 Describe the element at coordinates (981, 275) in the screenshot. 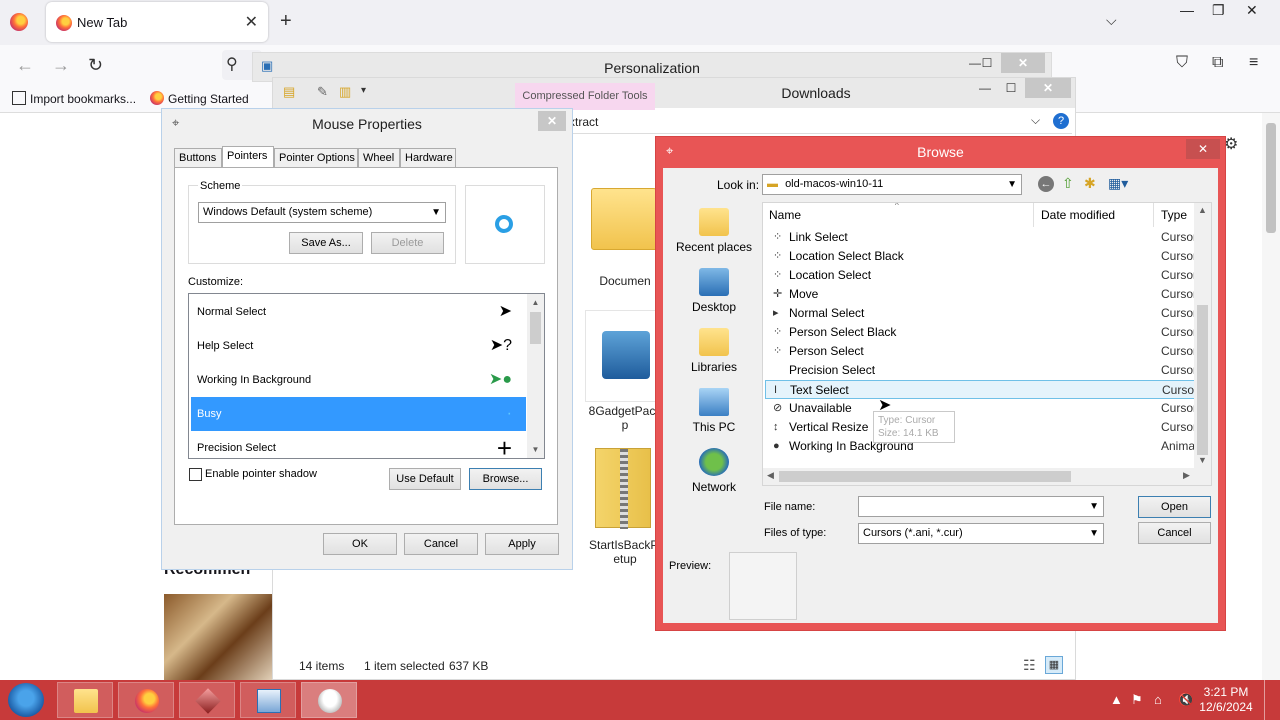

I see `table-row: ⁘ Location Select Cursor` at that location.